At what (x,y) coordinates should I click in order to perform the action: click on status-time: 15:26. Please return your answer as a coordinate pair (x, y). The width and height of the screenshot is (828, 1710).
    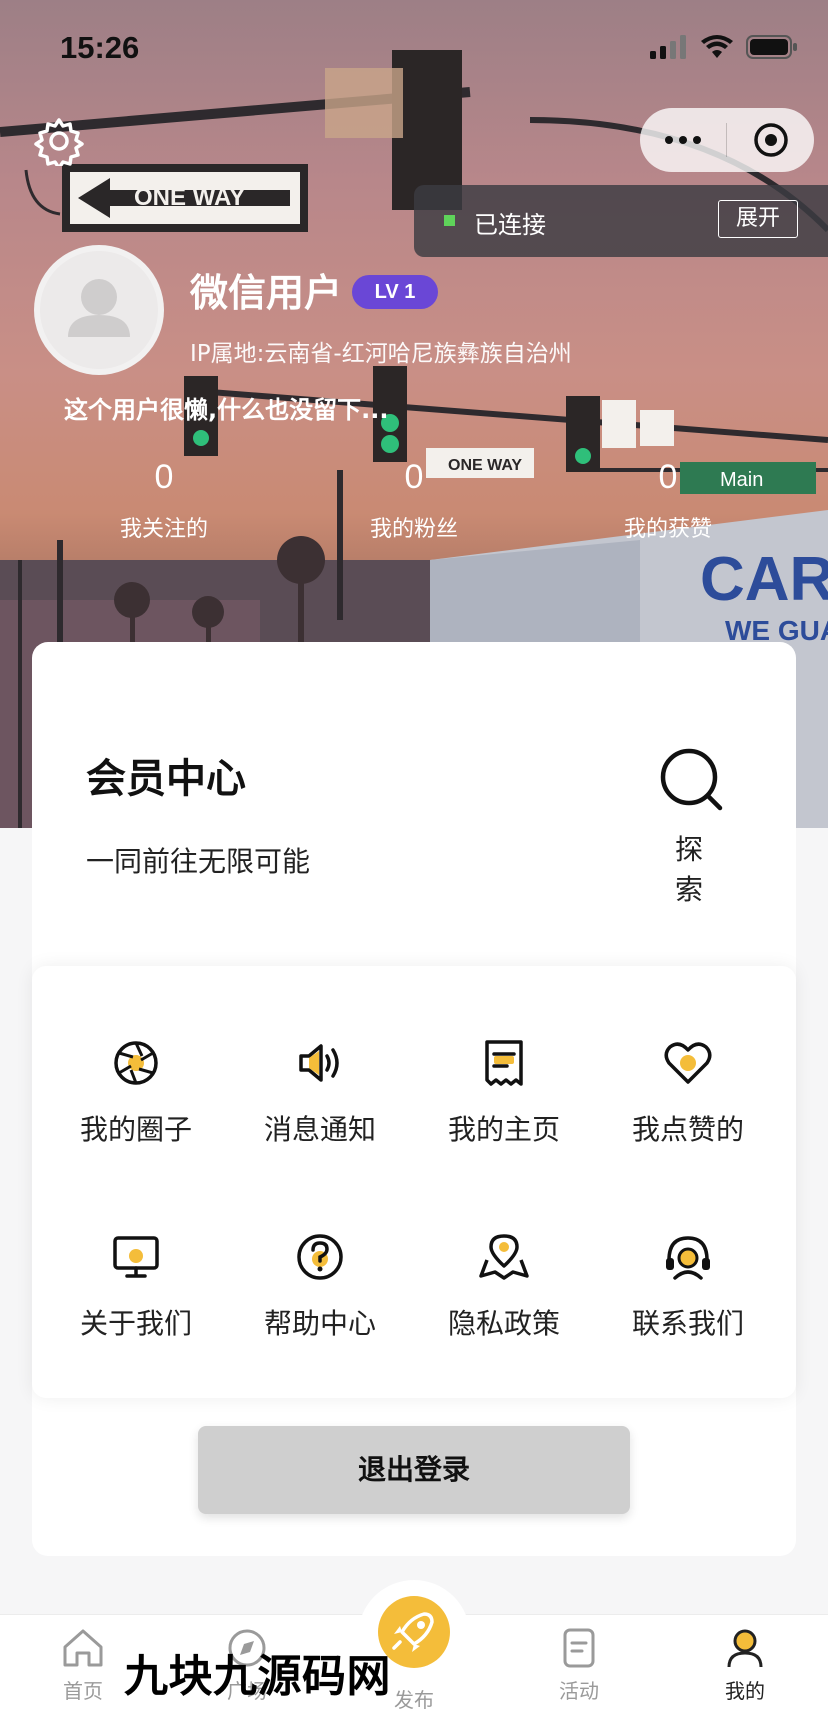
    Looking at the image, I should click on (100, 47).